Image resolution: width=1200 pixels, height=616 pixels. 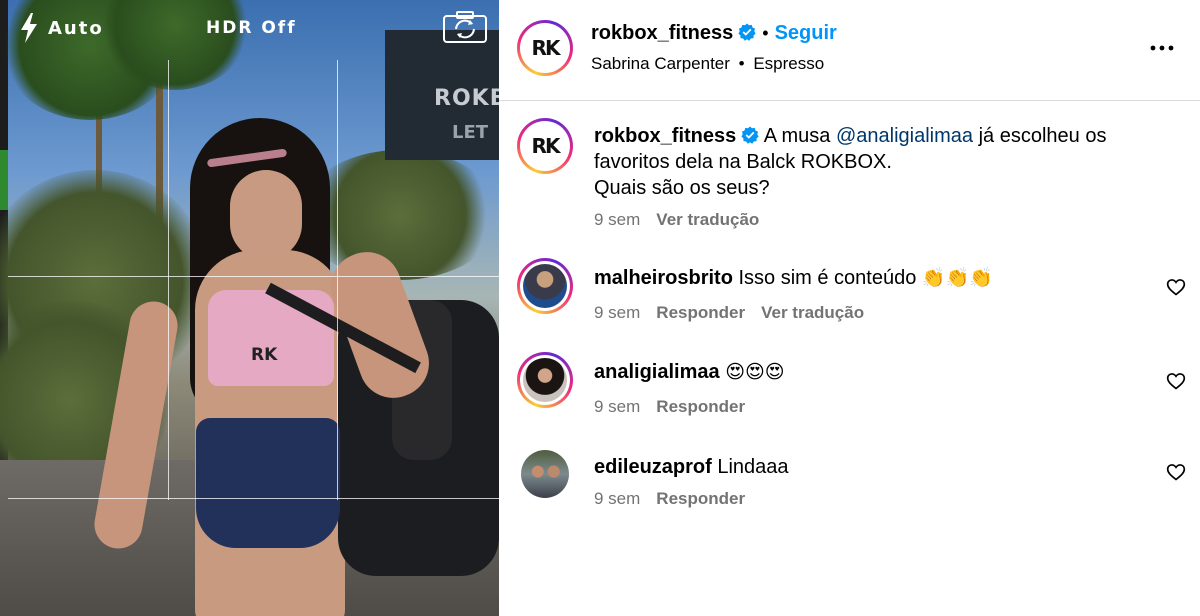 What do you see at coordinates (653, 467) in the screenshot?
I see `comment-username: edileuzaprof` at bounding box center [653, 467].